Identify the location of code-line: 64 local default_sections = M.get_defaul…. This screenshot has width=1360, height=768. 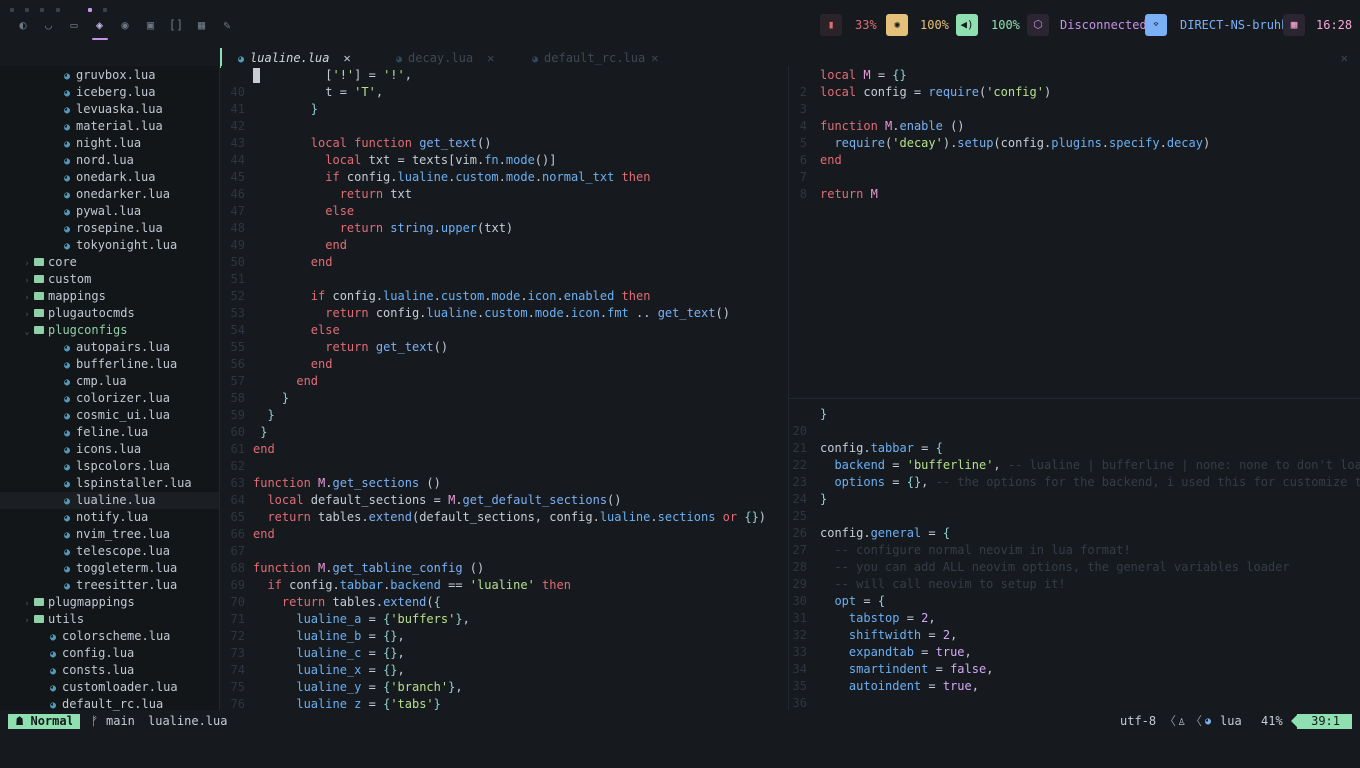
(504, 500).